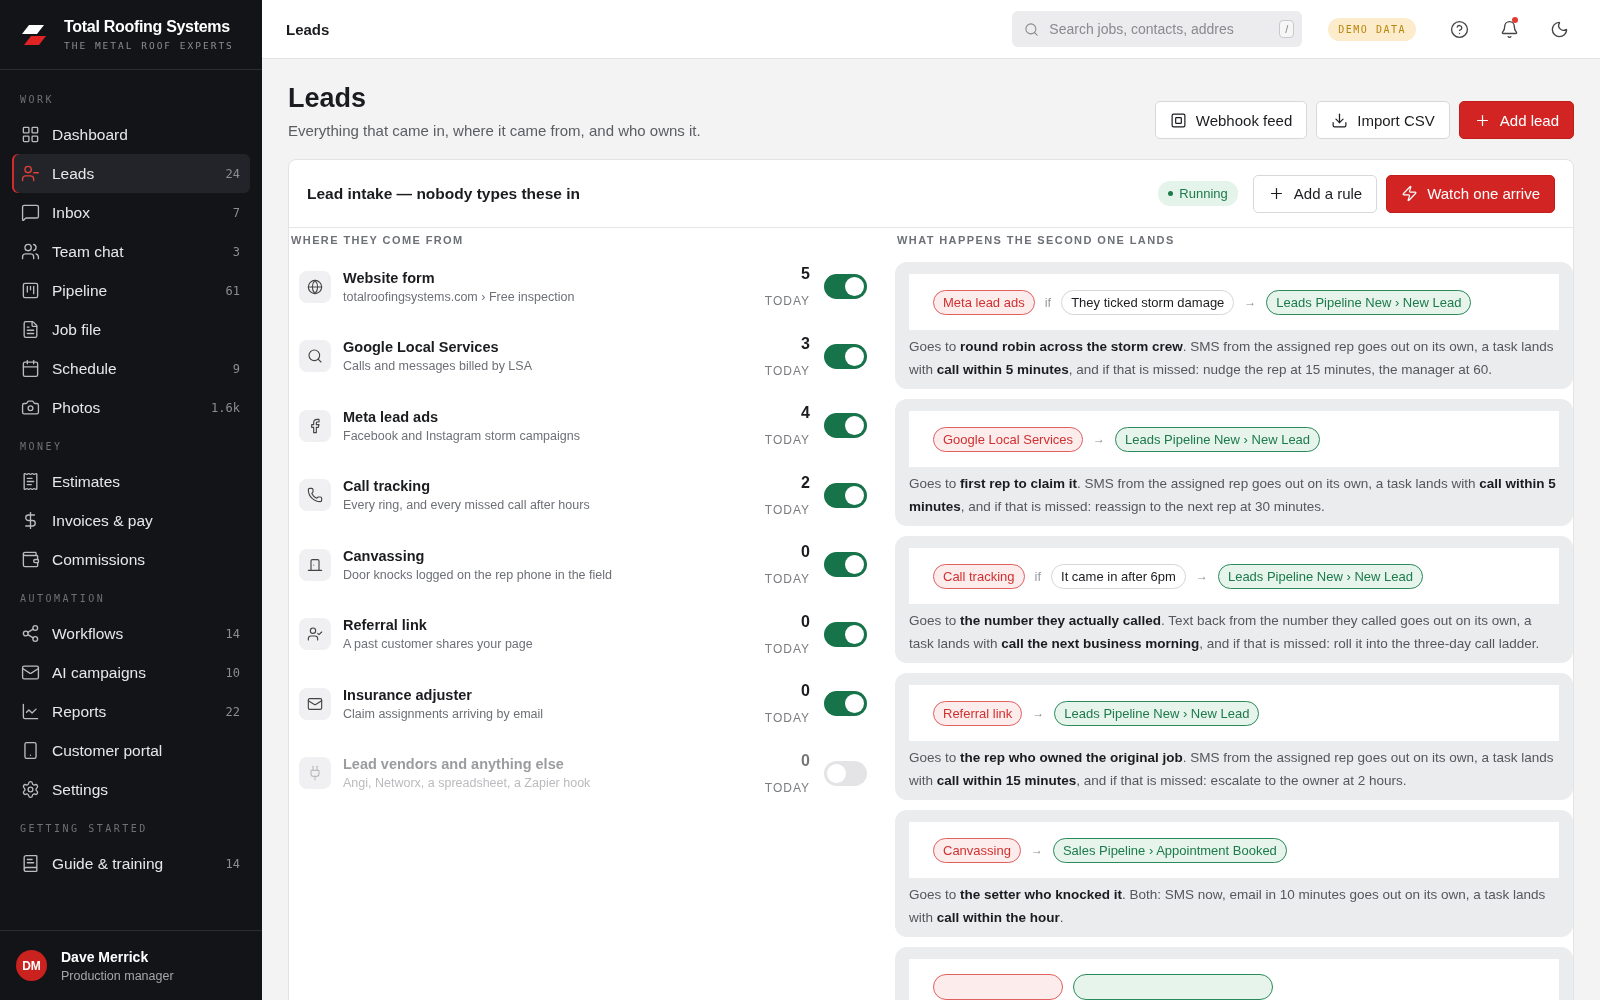 The image size is (1600, 1000). Describe the element at coordinates (225, 407) in the screenshot. I see `nav-count: 1.6k` at that location.